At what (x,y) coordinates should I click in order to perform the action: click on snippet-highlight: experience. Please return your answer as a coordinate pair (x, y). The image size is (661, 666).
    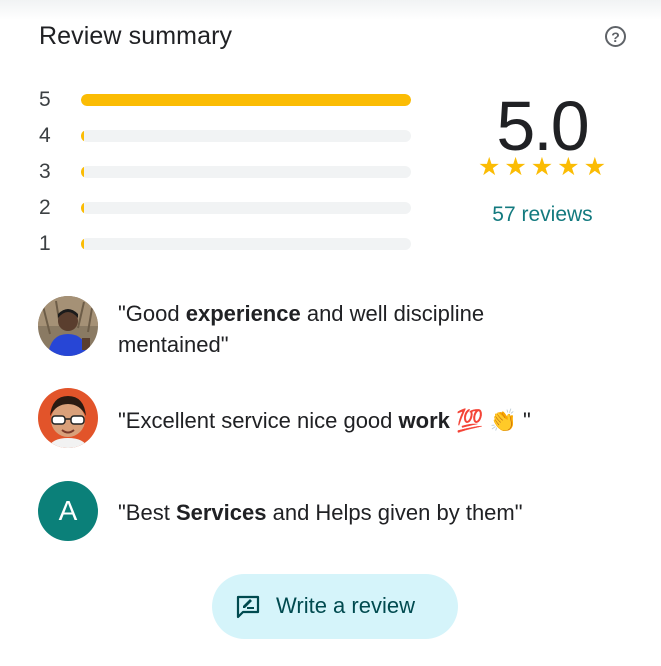
    Looking at the image, I should click on (243, 313).